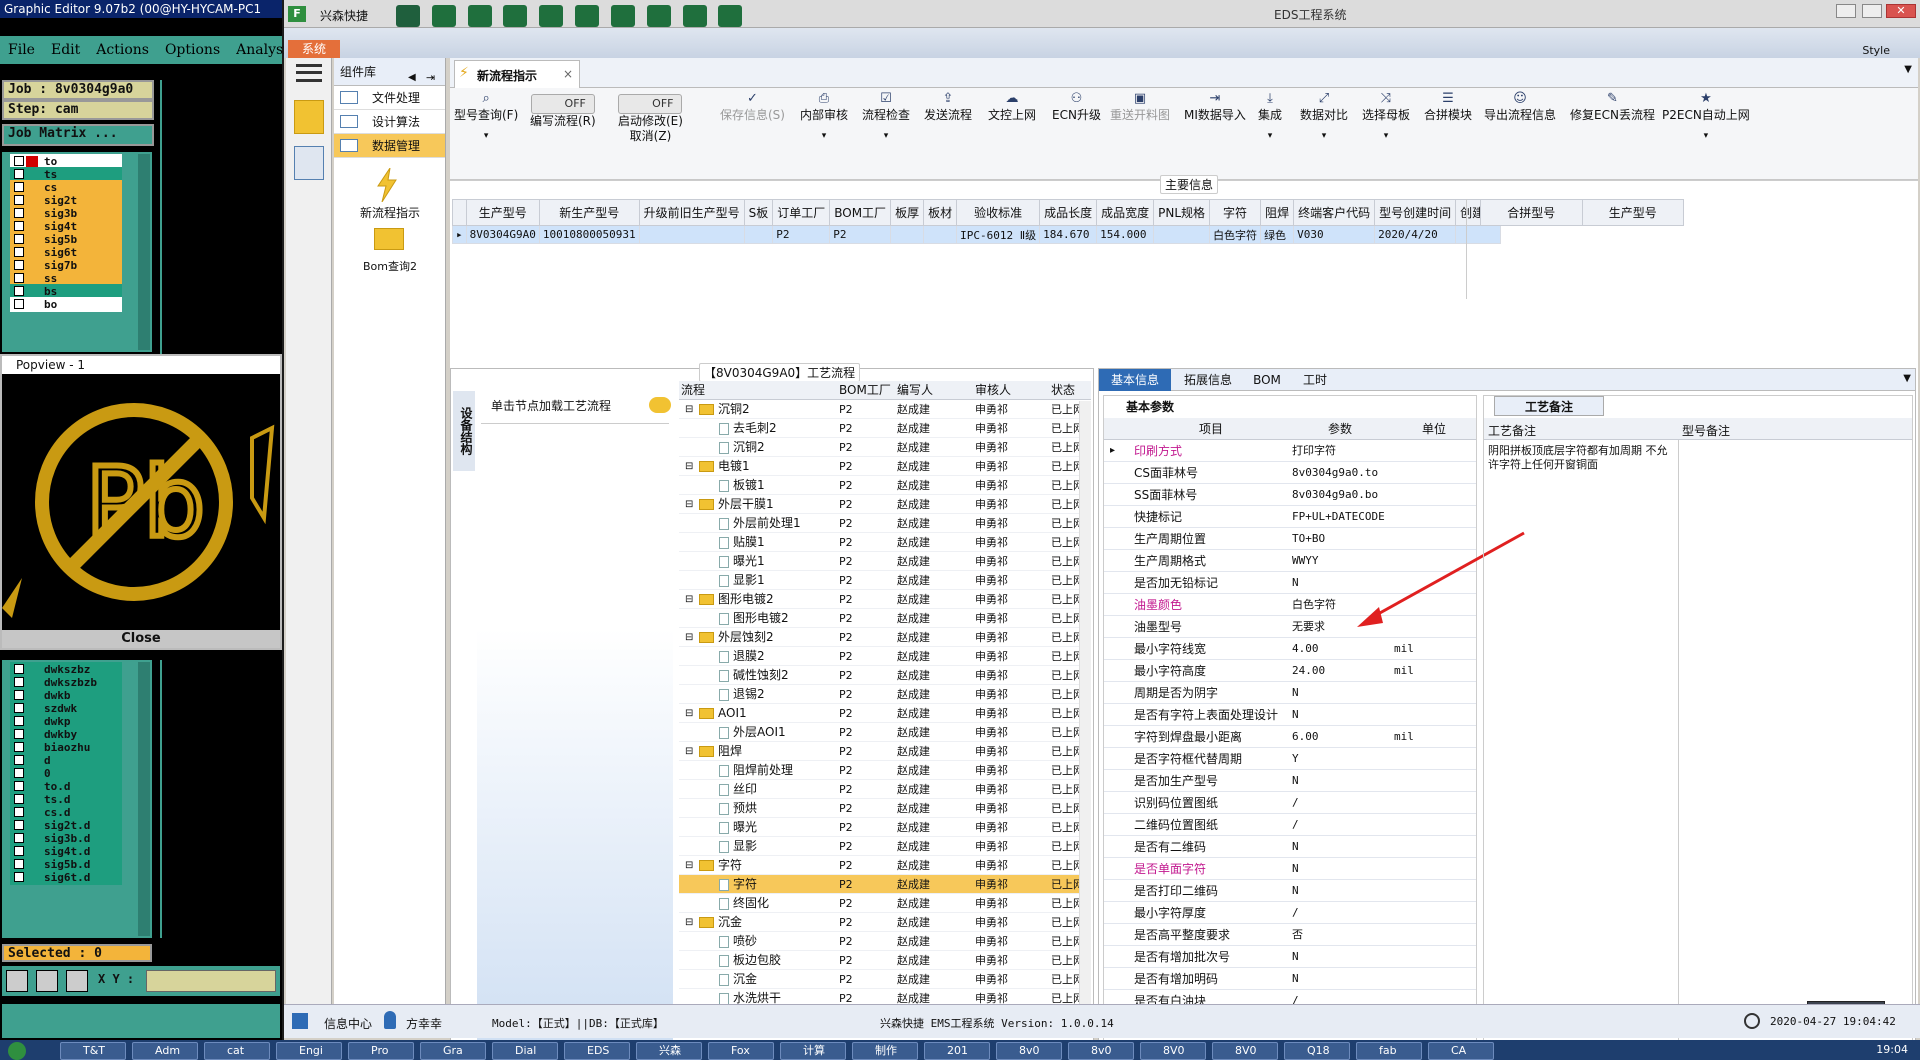 The image size is (1920, 1060). What do you see at coordinates (563, 111) in the screenshot?
I see `edit-flow-toggle: OFF 编写流程(R)` at bounding box center [563, 111].